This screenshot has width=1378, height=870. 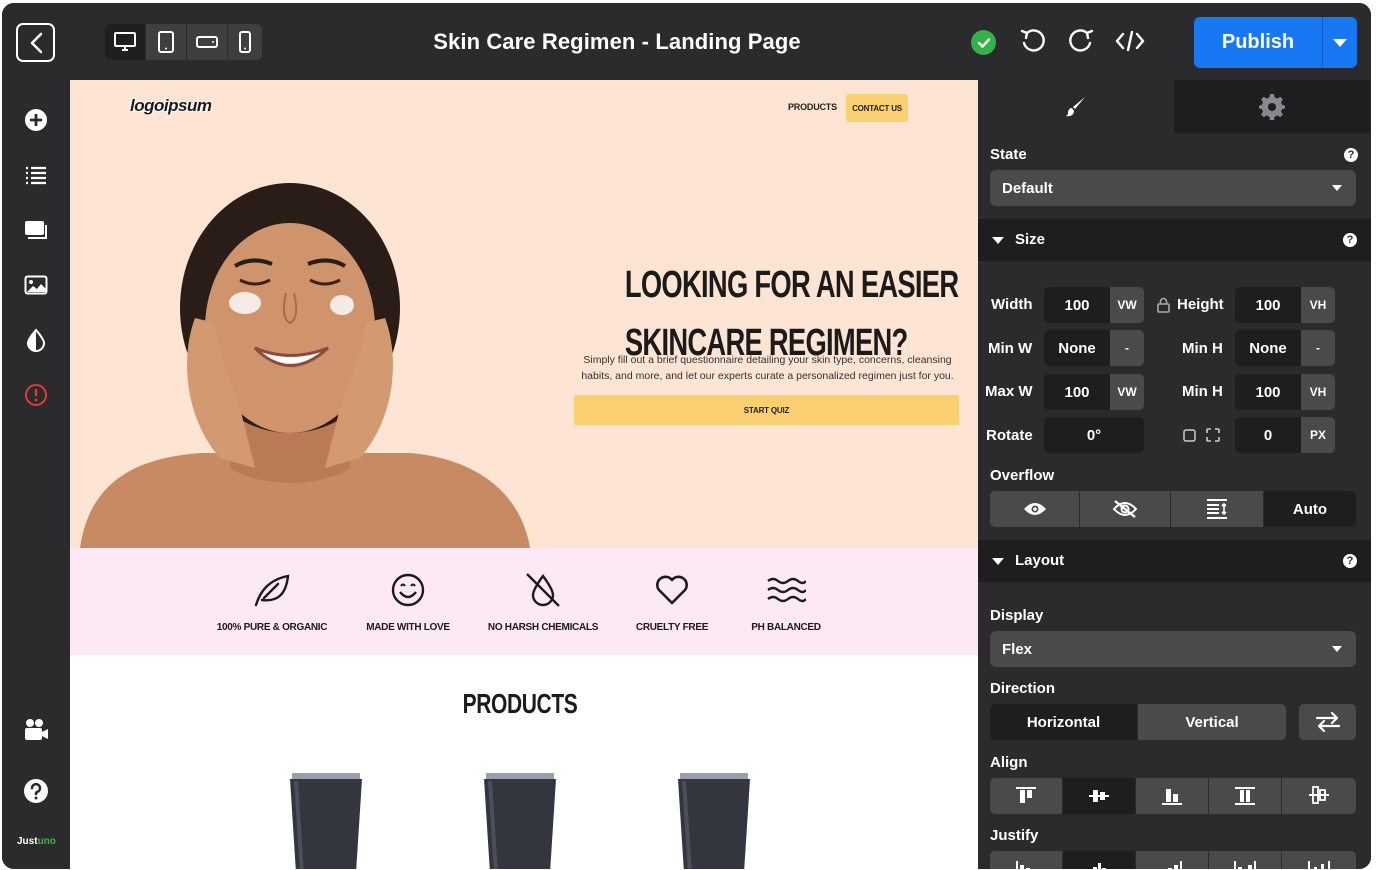 What do you see at coordinates (1213, 435) in the screenshot?
I see `individual-corners-icon` at bounding box center [1213, 435].